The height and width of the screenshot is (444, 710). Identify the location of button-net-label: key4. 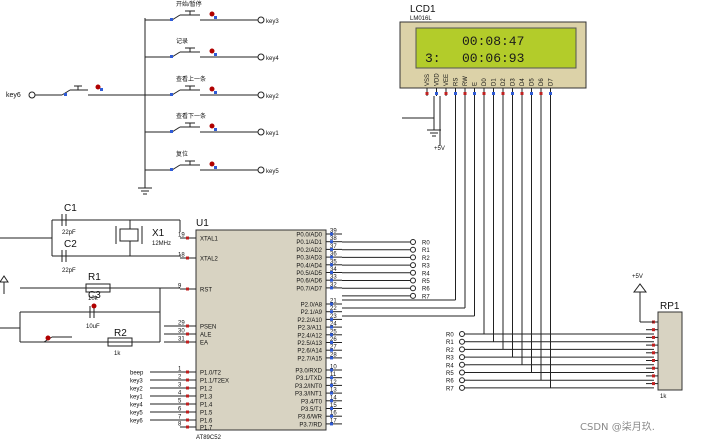
(272, 59).